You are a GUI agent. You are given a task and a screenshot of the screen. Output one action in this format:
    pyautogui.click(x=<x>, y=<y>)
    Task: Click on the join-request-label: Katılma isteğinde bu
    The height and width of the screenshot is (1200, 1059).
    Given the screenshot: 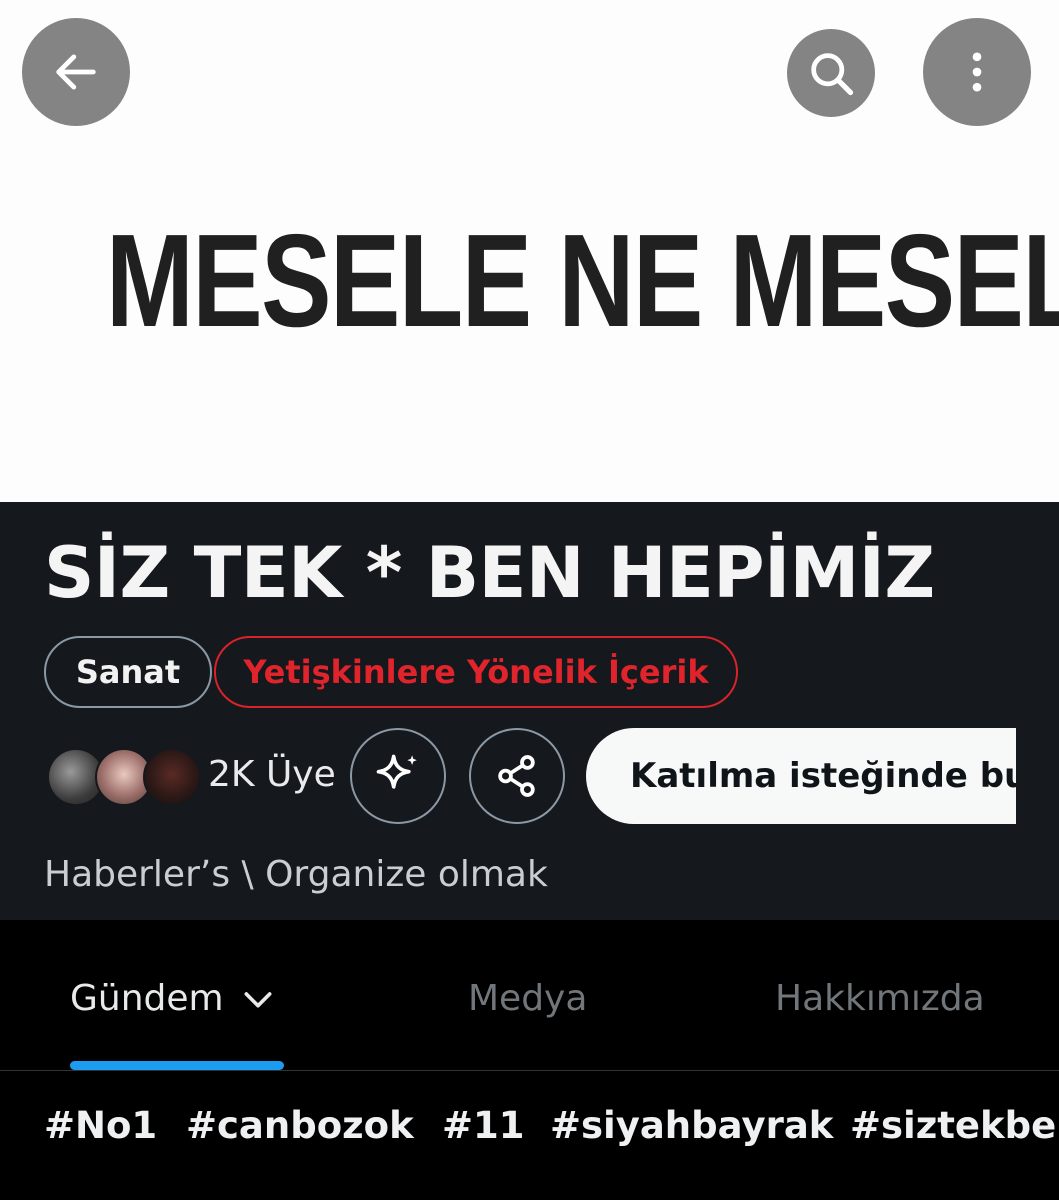 What is the action you would take?
    pyautogui.click(x=823, y=776)
    